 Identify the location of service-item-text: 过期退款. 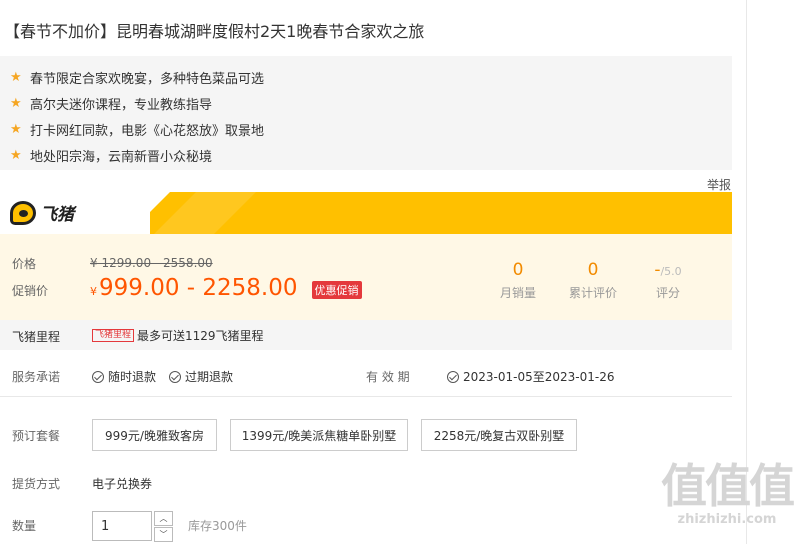
(209, 377).